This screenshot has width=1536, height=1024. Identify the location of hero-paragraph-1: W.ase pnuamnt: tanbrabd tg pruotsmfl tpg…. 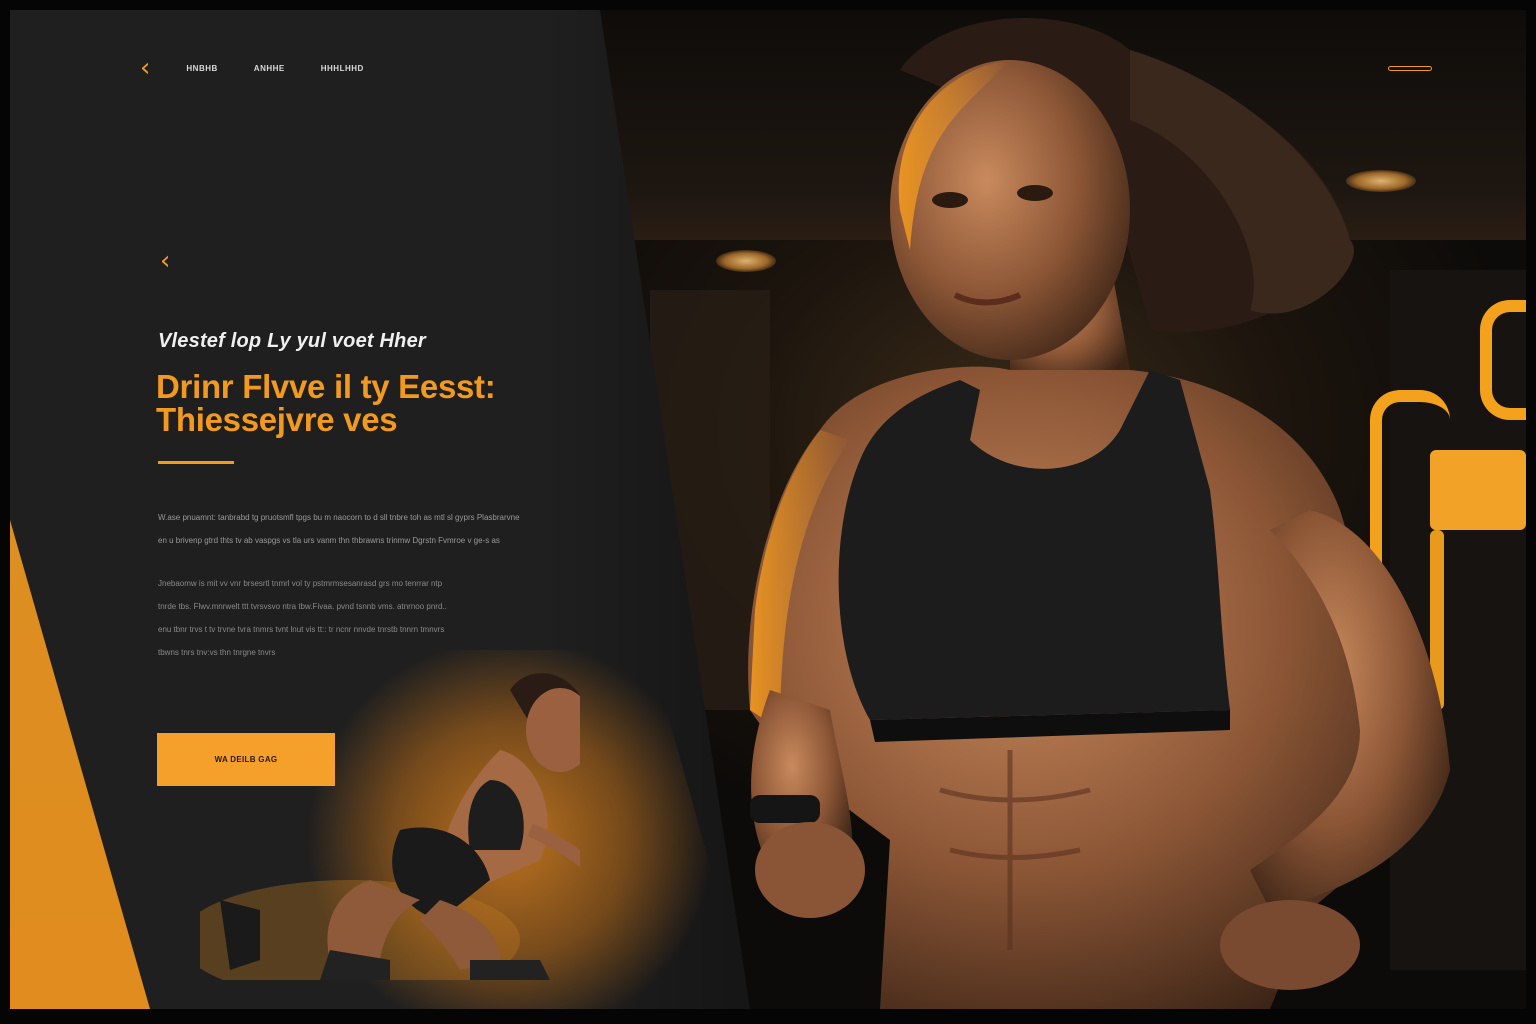
(413, 529).